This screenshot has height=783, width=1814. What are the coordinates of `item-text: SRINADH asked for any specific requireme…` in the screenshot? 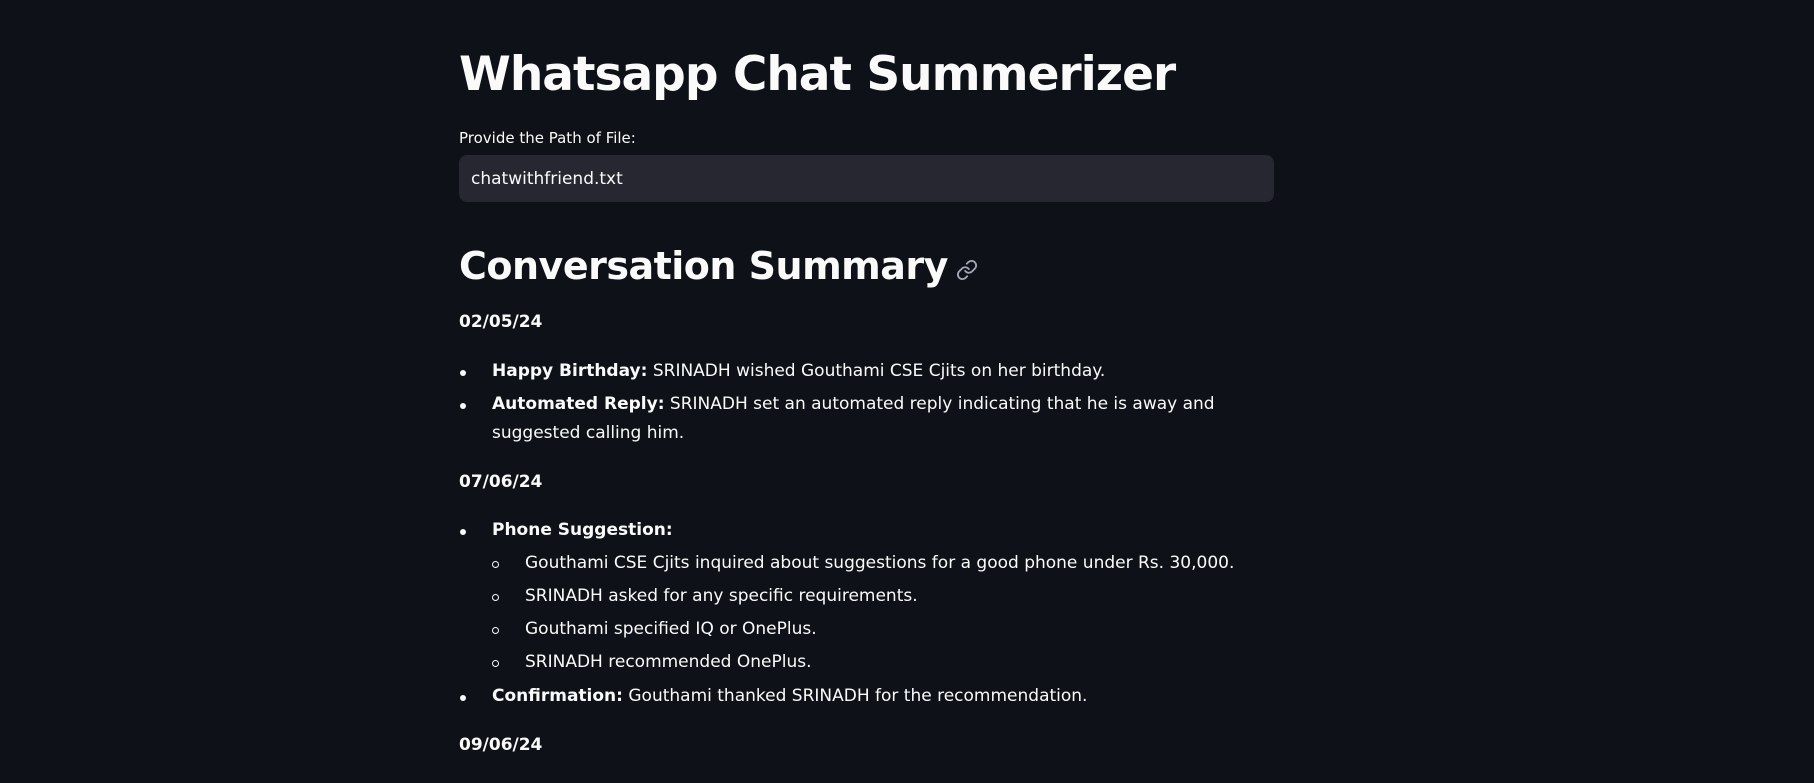 It's located at (721, 596).